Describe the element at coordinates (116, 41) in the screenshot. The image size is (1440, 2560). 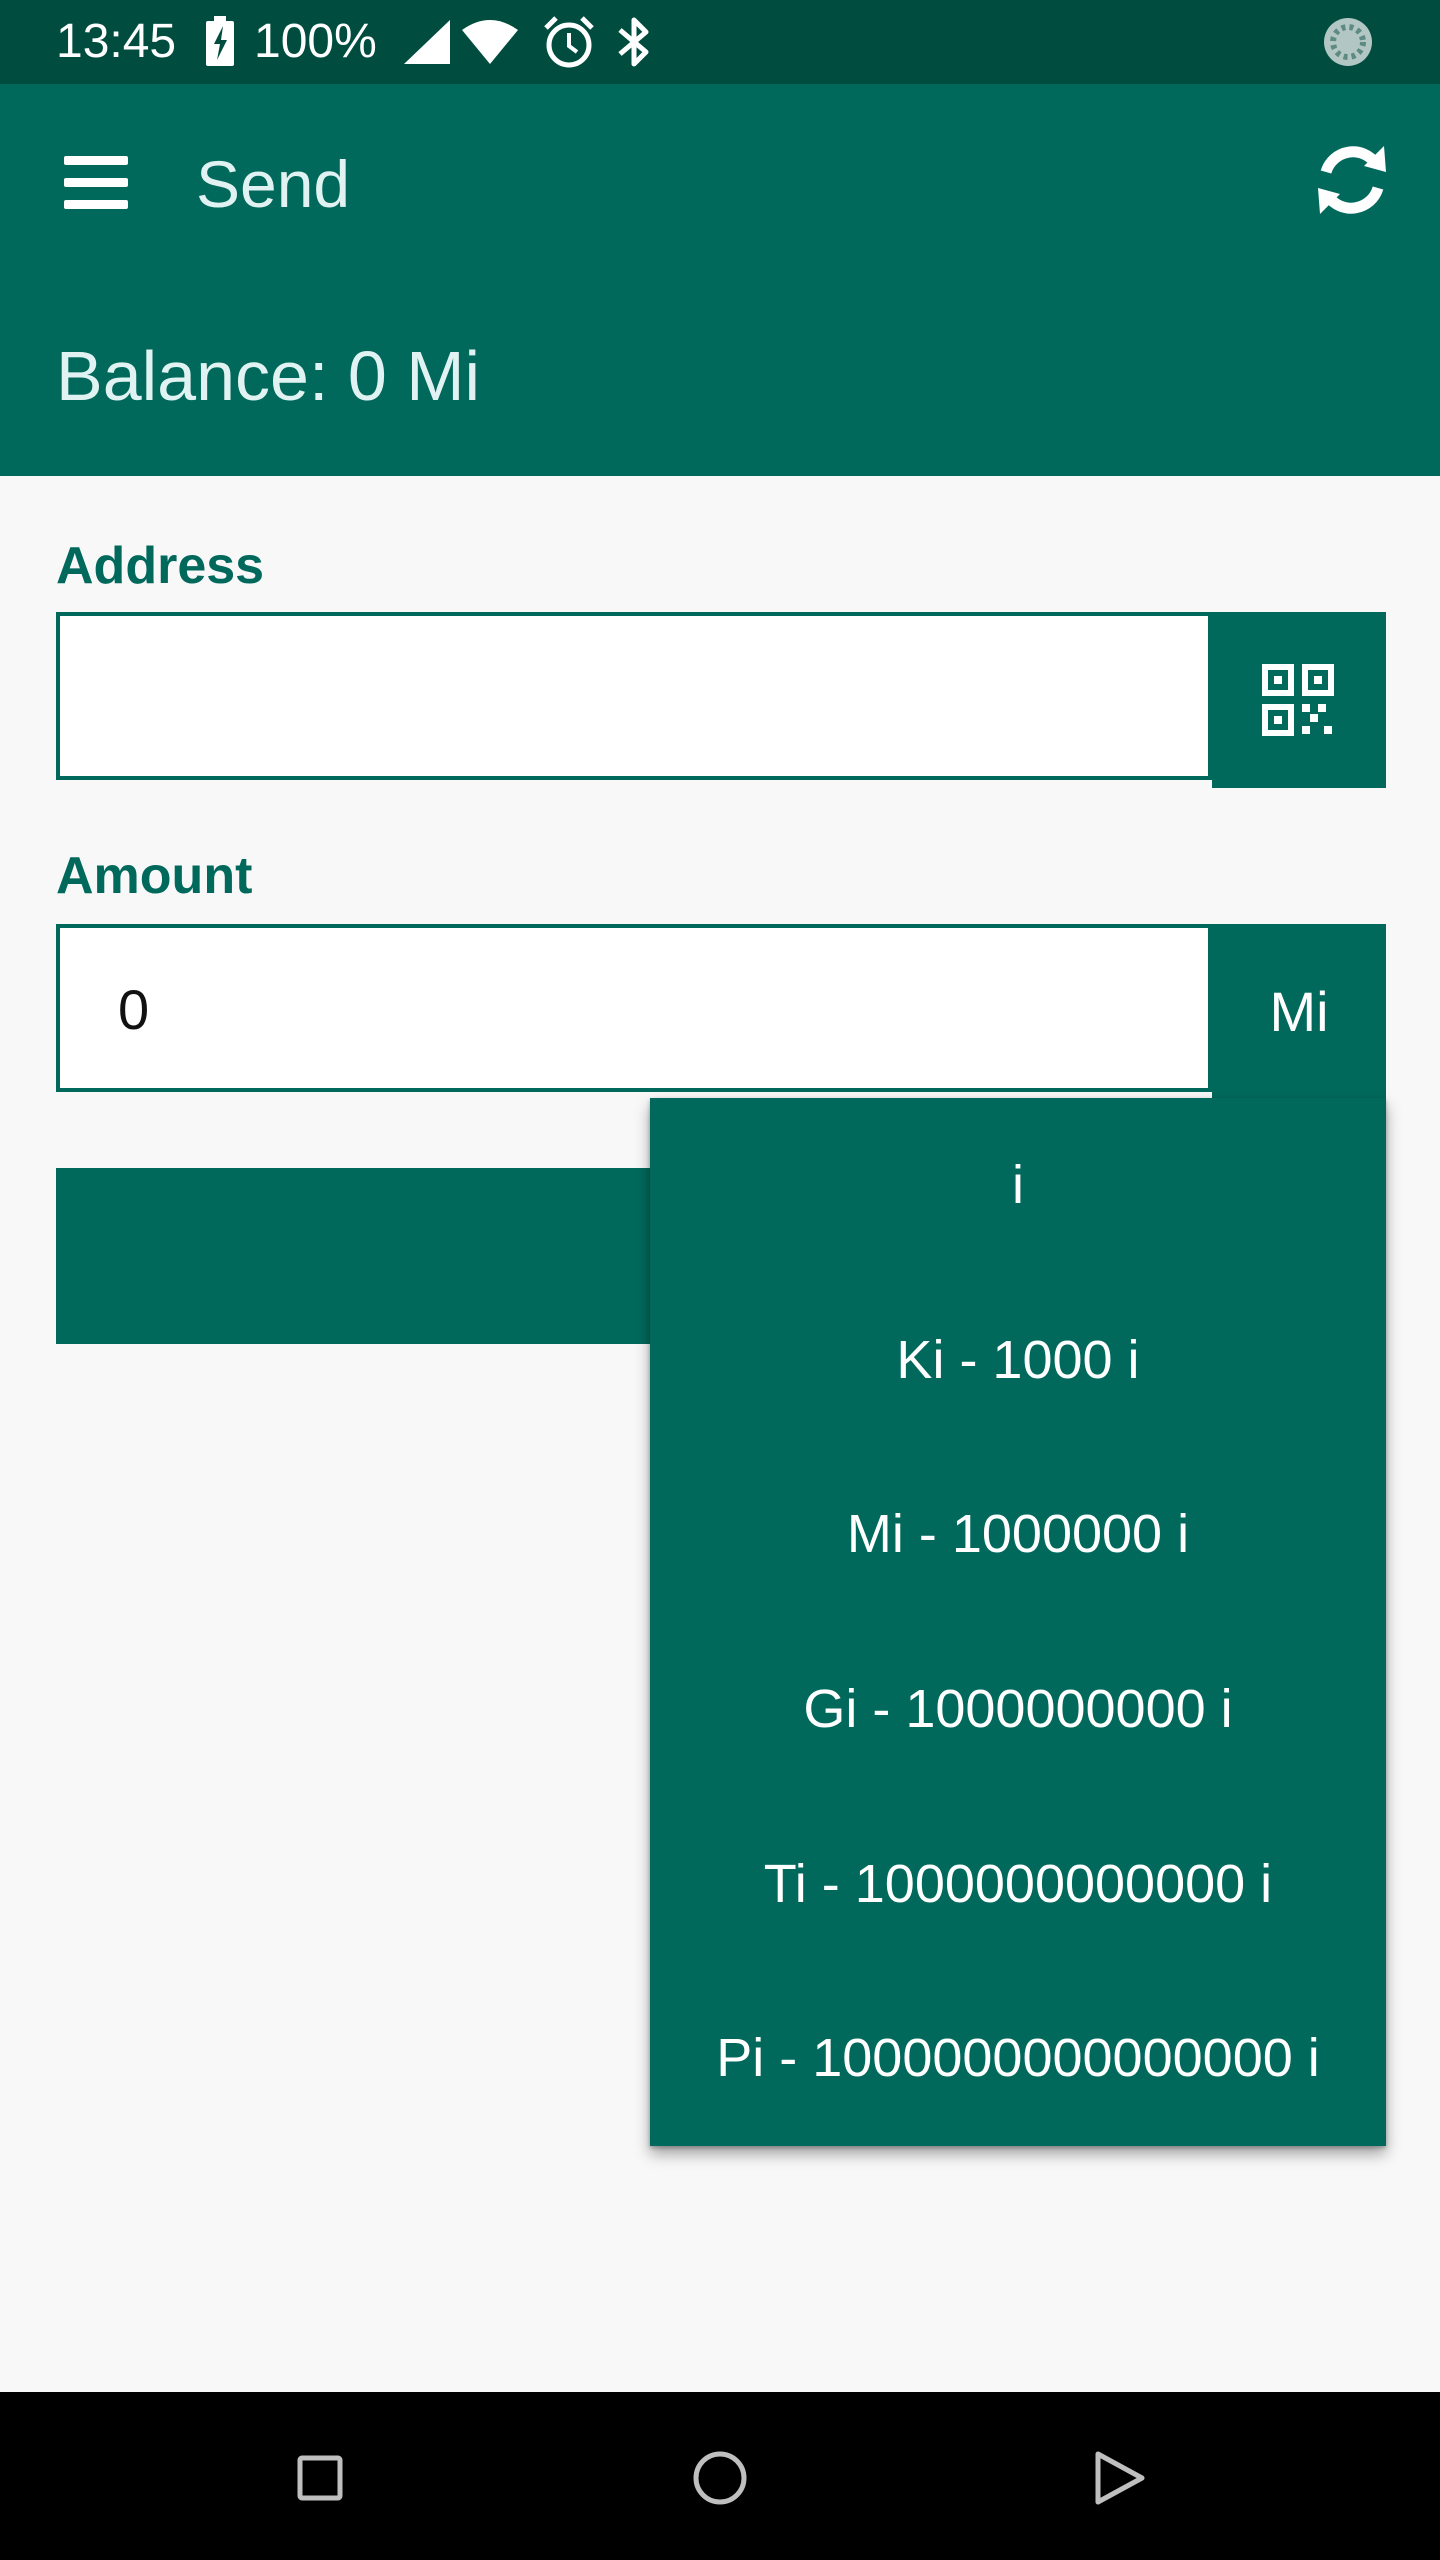
I see `status-time: 13:45` at that location.